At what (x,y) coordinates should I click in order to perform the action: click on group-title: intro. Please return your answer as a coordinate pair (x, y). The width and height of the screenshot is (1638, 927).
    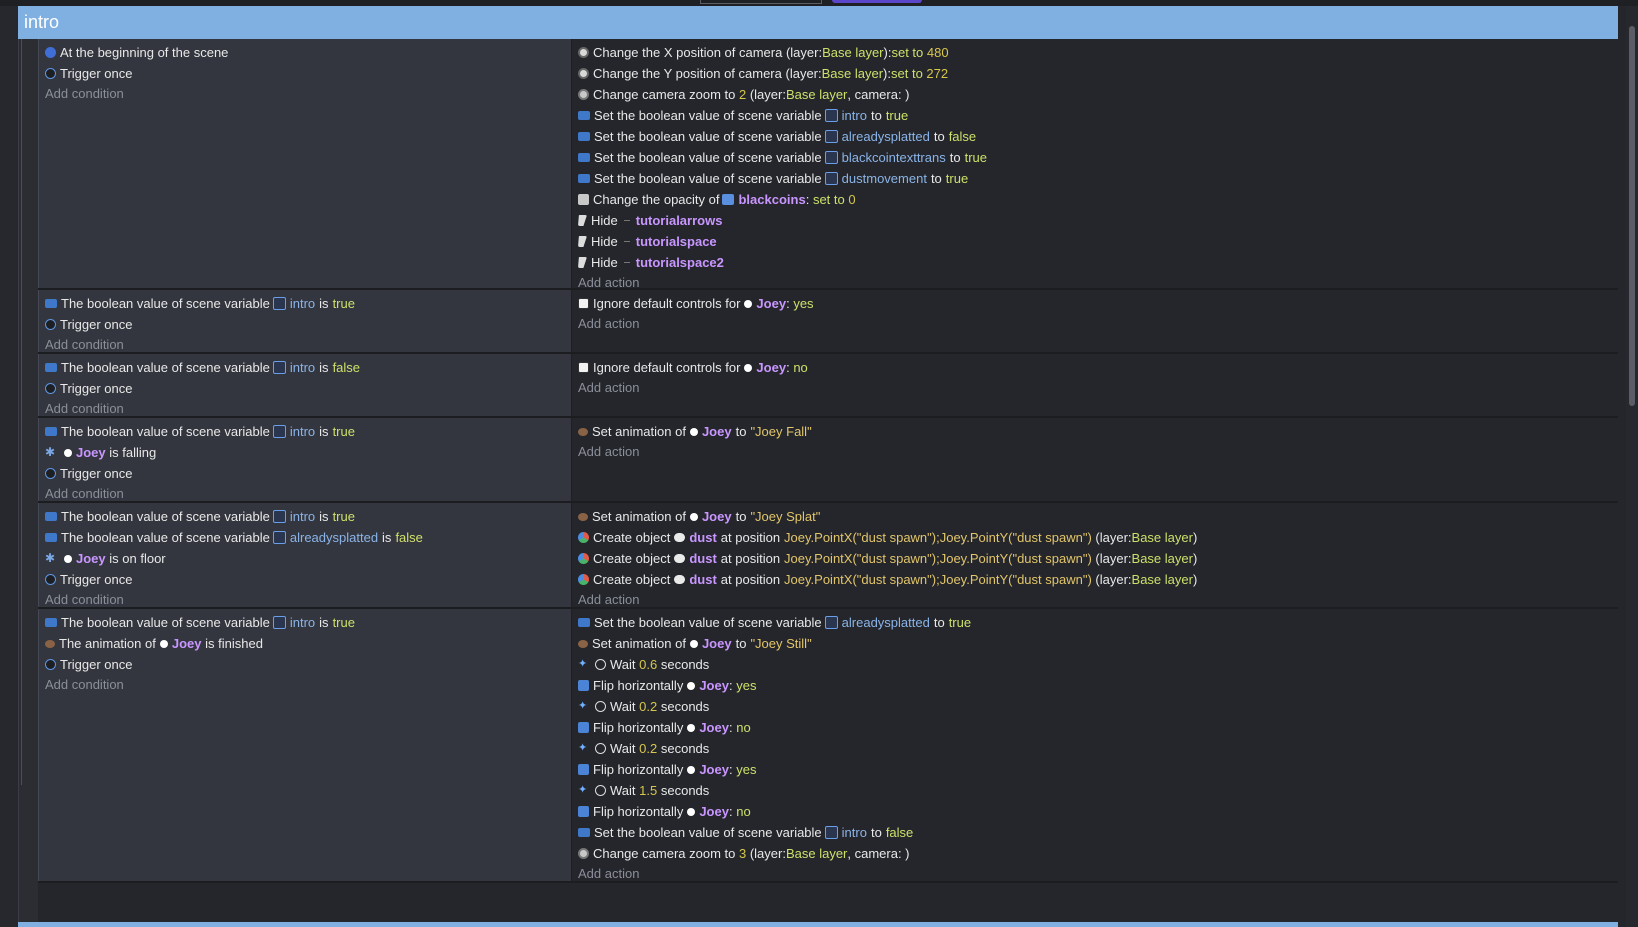
    Looking at the image, I should click on (42, 22).